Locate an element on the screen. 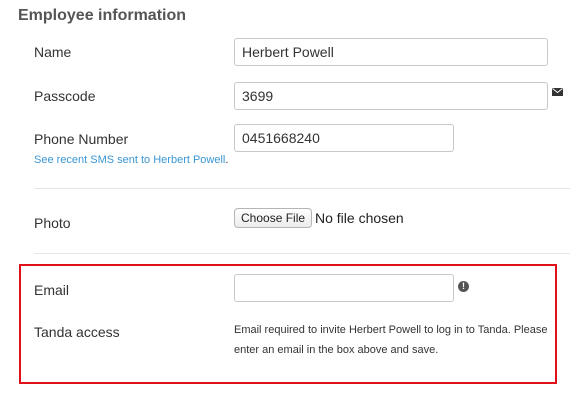 Image resolution: width=579 pixels, height=396 pixels. email-label: Email is located at coordinates (52, 290).